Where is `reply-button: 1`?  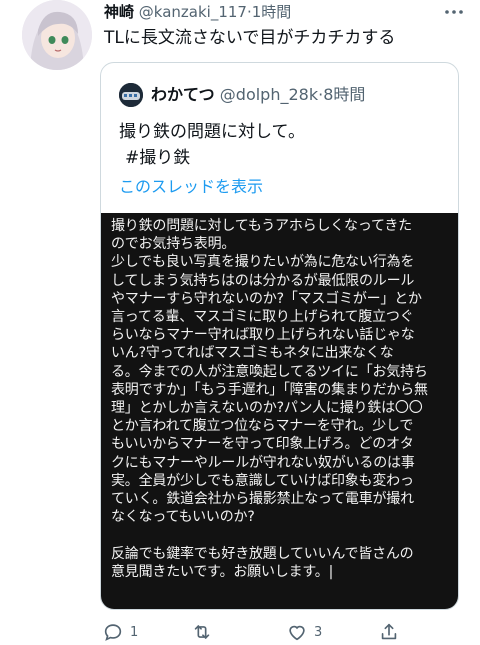
reply-button: 1 is located at coordinates (120, 632).